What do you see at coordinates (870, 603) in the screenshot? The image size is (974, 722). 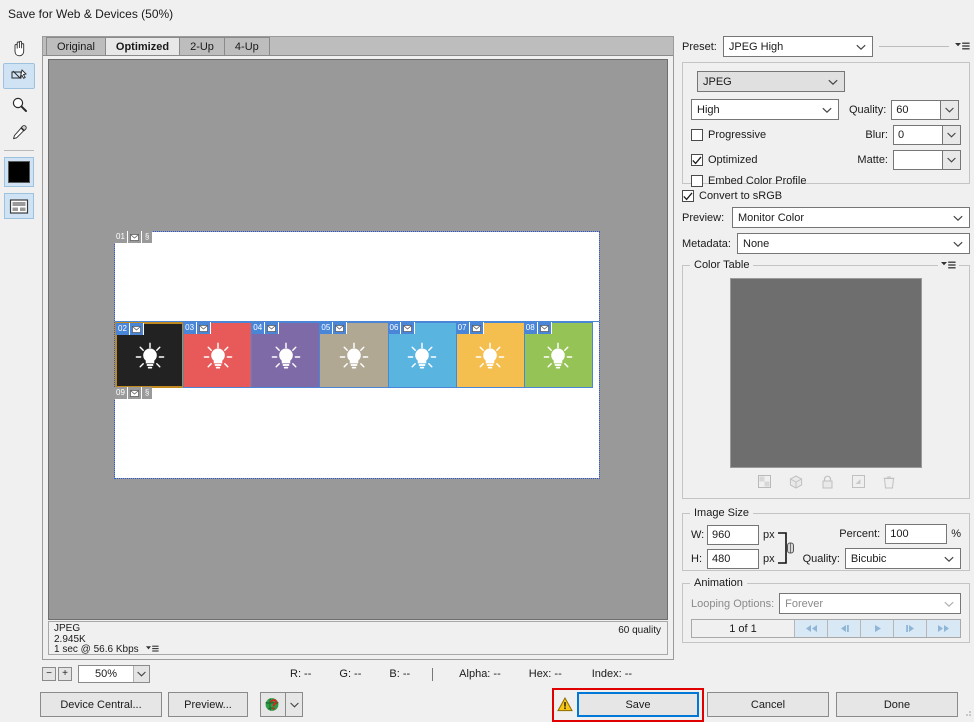 I see `looping-options-select: Forever` at bounding box center [870, 603].